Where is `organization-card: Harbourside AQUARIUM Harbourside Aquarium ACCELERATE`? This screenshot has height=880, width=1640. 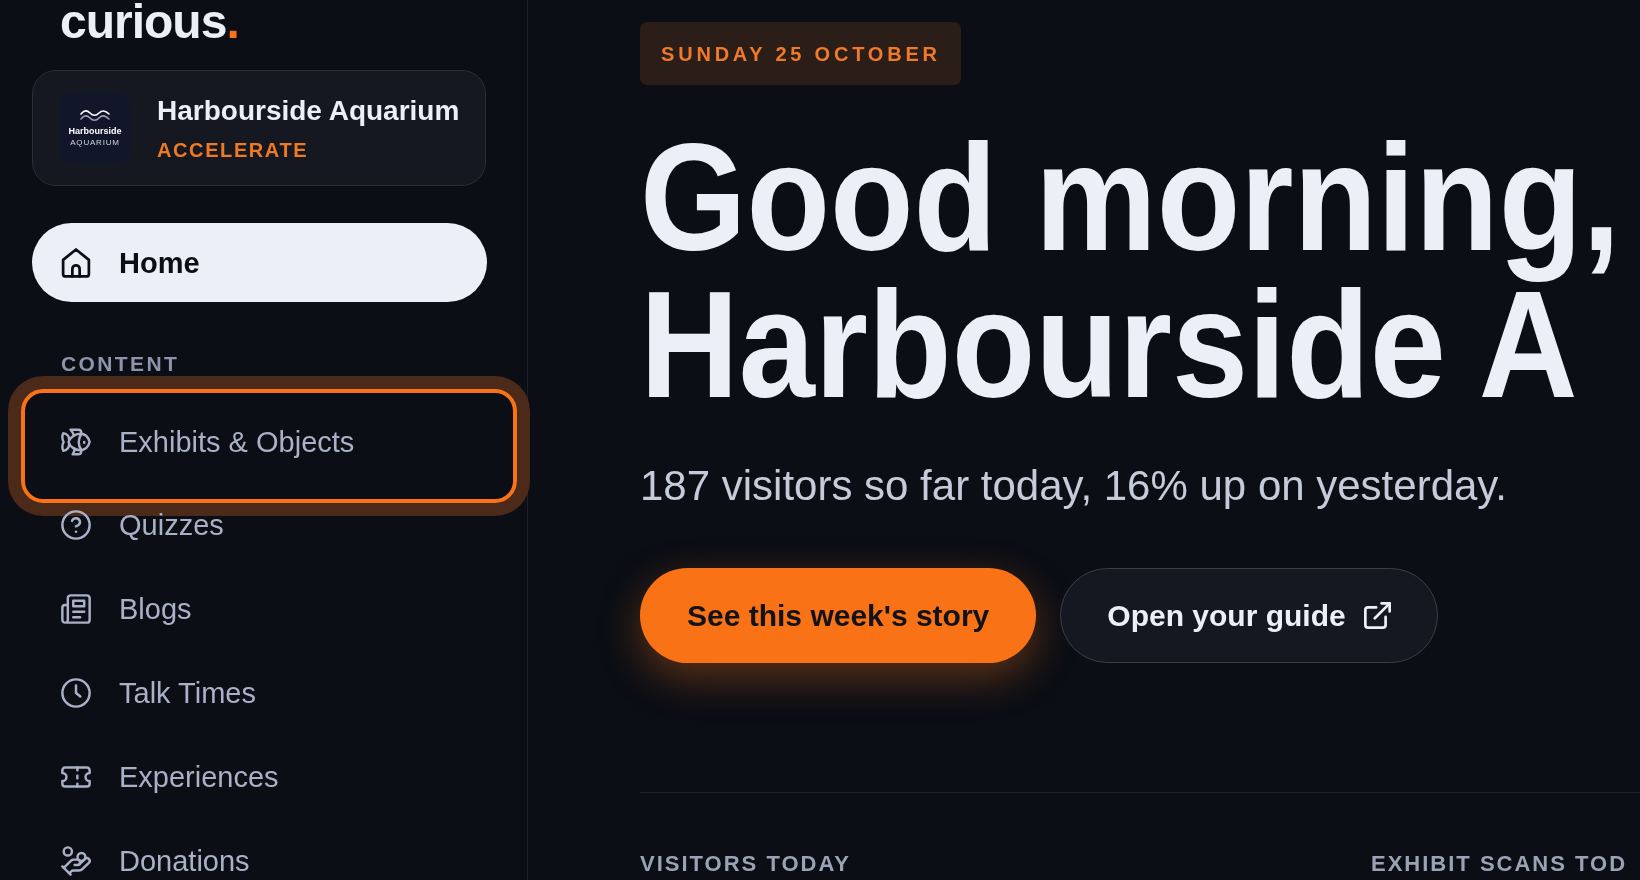 organization-card: Harbourside AQUARIUM Harbourside Aquarium ACCELERATE is located at coordinates (259, 128).